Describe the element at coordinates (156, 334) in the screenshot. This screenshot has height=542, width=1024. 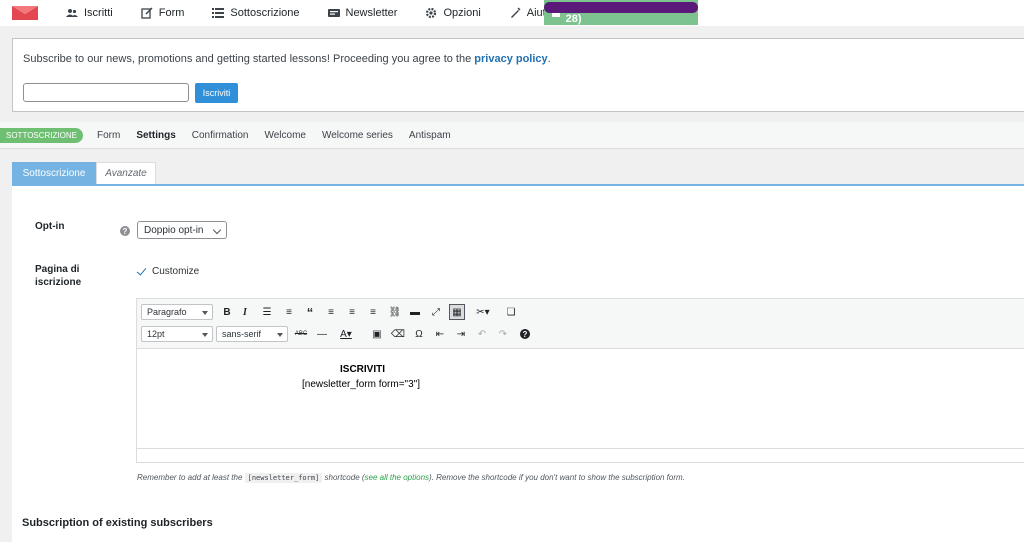
I see `font-size-value: 12pt` at that location.